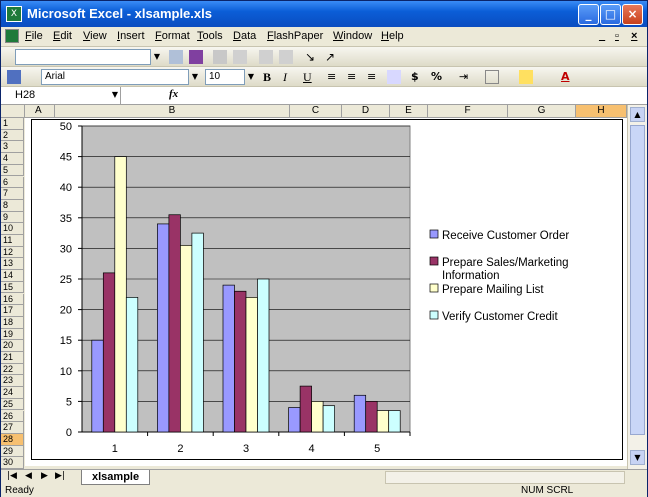  Describe the element at coordinates (12, 439) in the screenshot. I see `row-header-28: 28` at that location.